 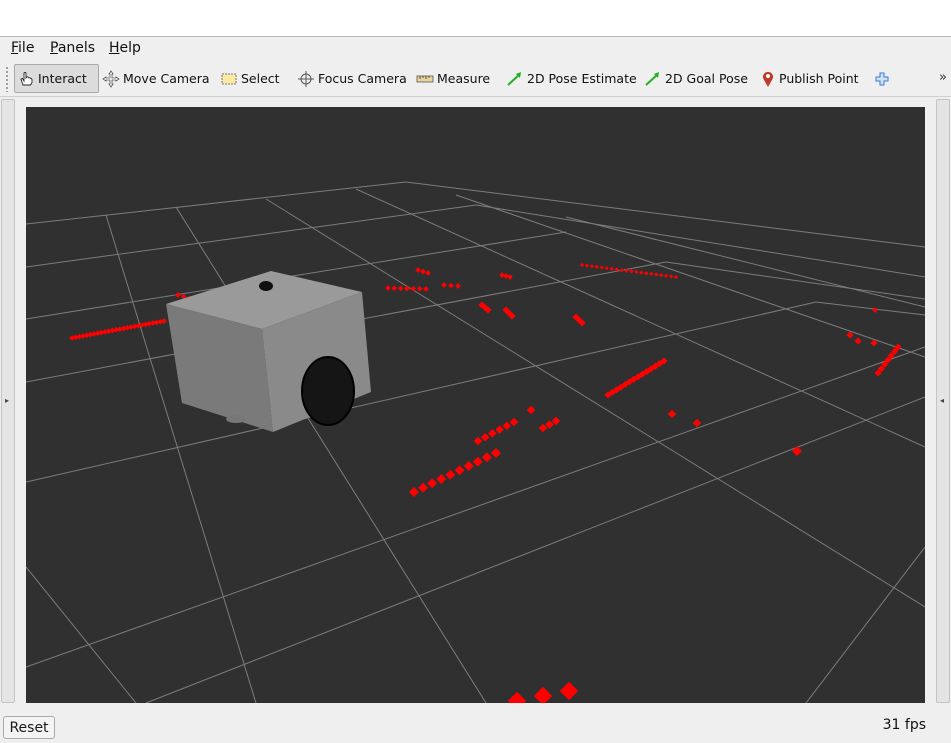 I want to click on goal-pose-tool-label: 2D Goal Pose, so click(x=706, y=78).